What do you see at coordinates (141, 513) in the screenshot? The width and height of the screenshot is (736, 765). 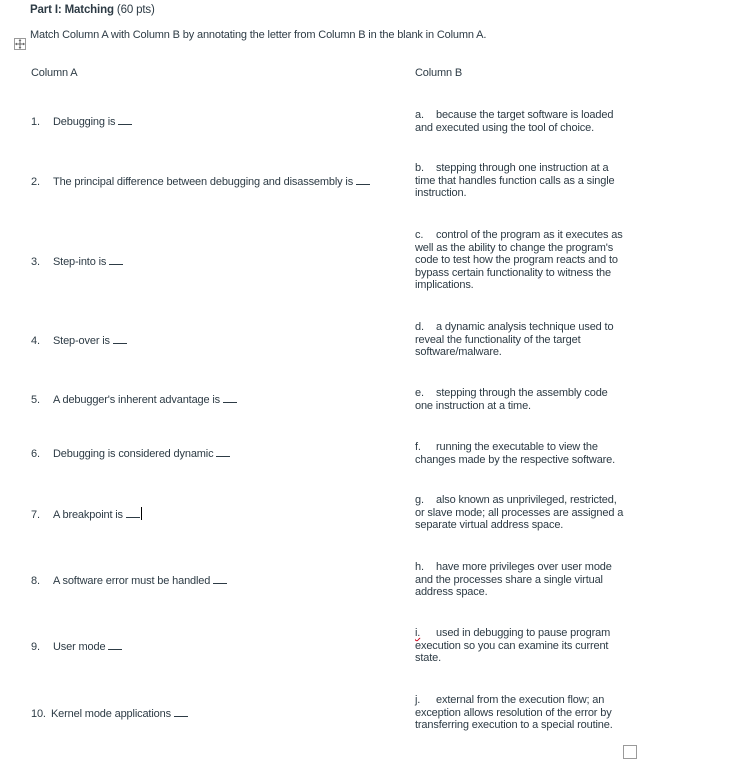 I see `text-cursor` at bounding box center [141, 513].